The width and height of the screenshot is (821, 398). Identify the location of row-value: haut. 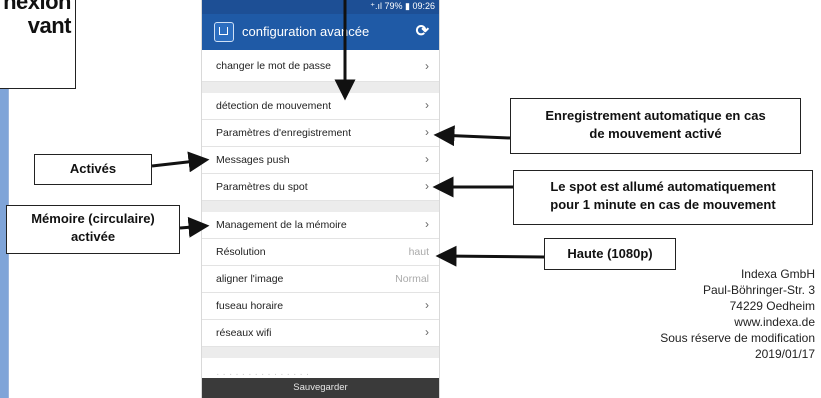
(418, 252).